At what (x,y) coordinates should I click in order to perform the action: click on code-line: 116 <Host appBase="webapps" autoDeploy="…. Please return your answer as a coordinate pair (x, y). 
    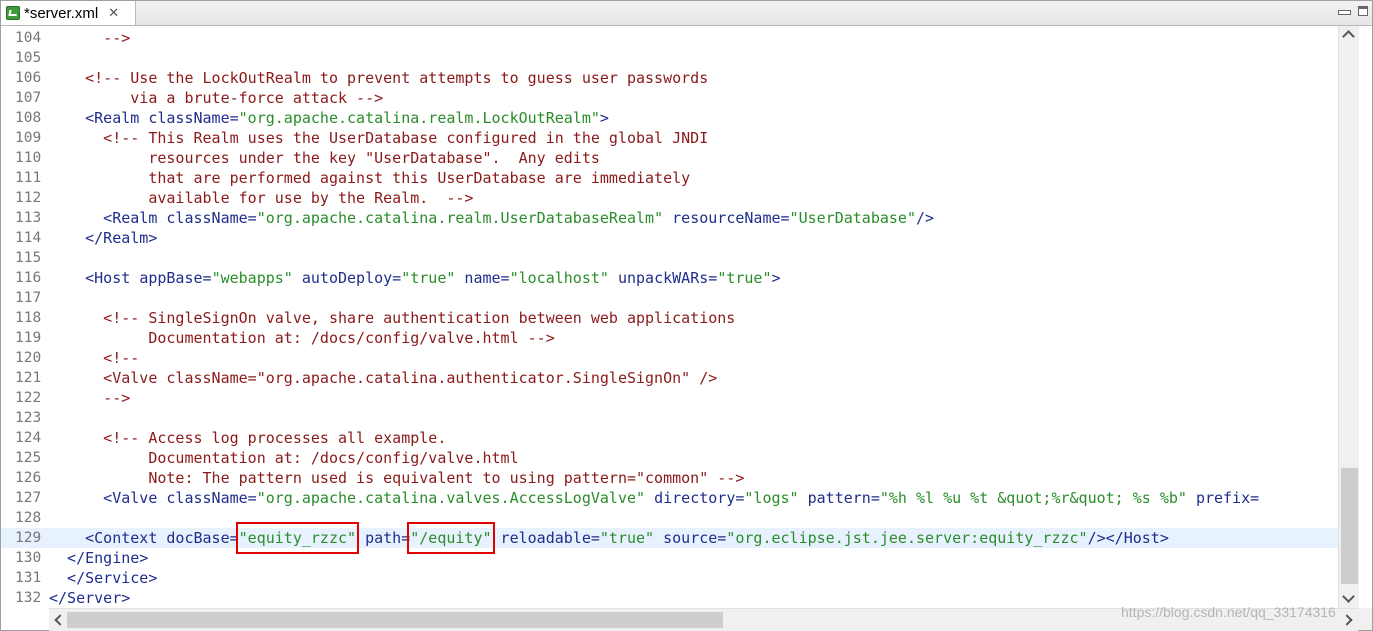
    Looking at the image, I should click on (669, 278).